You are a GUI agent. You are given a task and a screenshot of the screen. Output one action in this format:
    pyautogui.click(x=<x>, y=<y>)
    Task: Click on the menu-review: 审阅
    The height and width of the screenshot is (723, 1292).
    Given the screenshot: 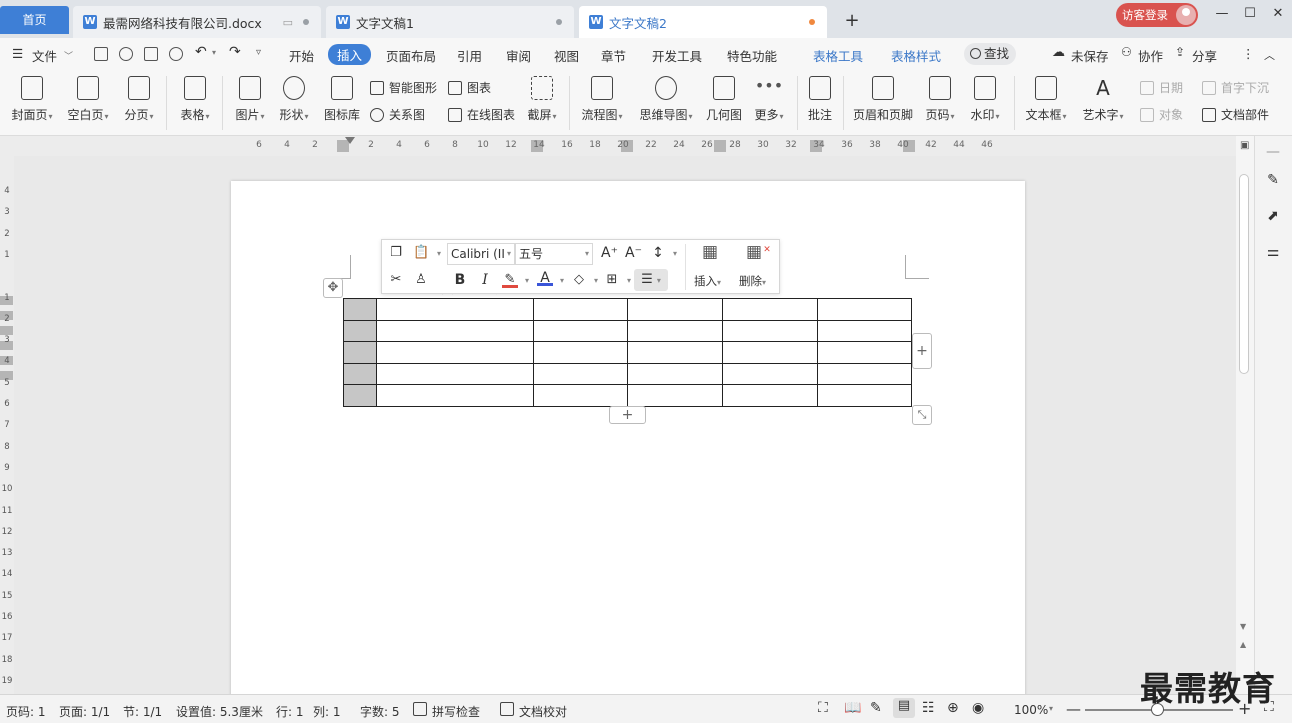 What is the action you would take?
    pyautogui.click(x=518, y=55)
    